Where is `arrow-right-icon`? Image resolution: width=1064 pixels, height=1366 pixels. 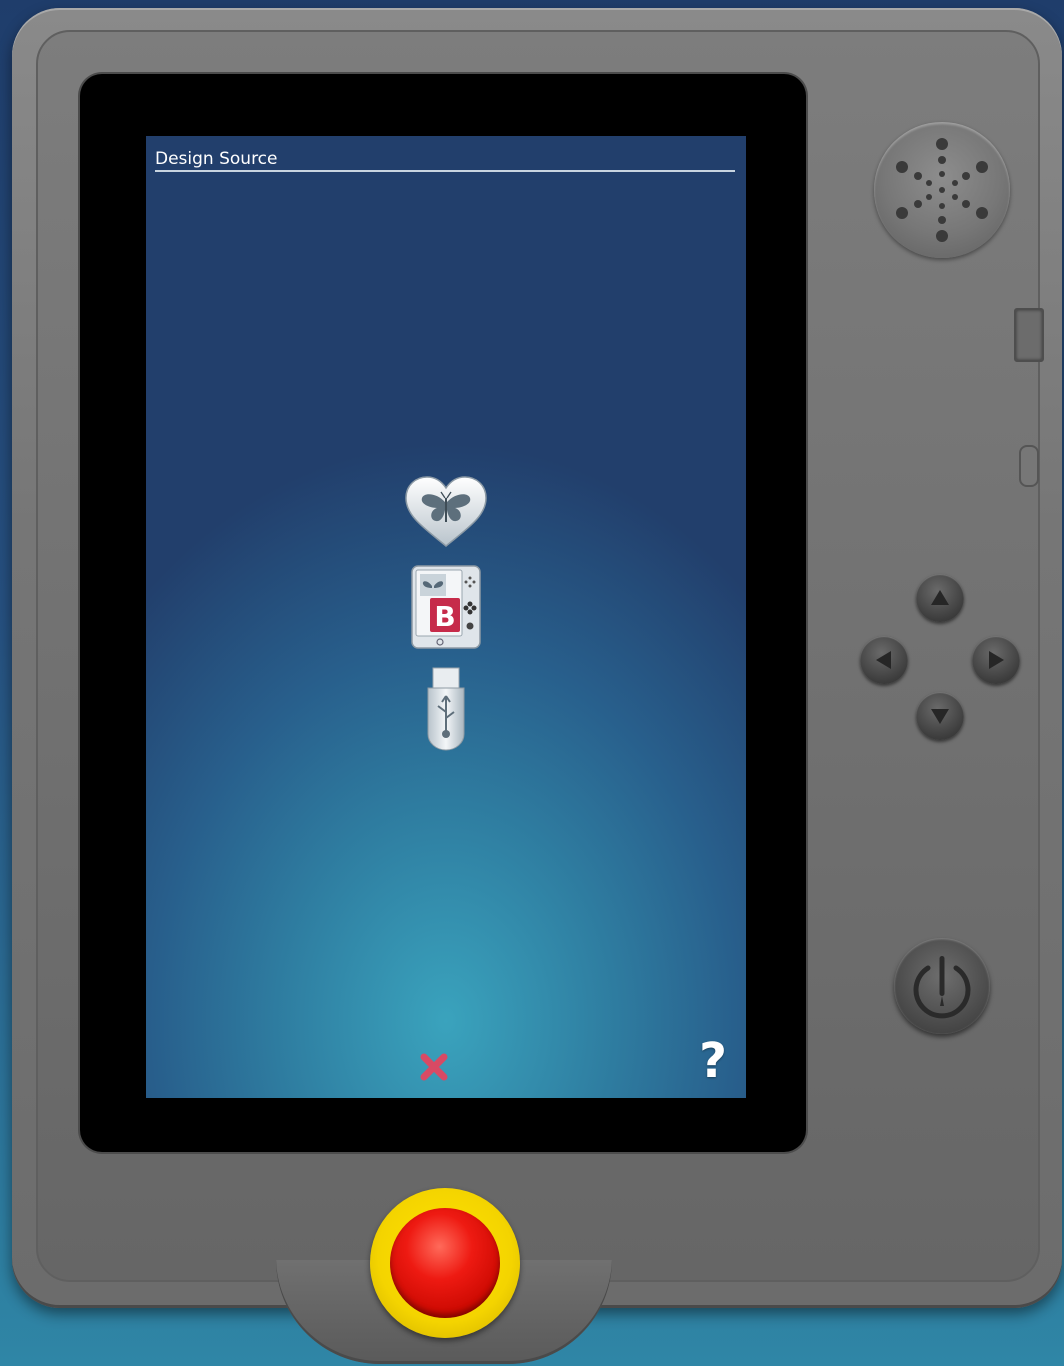 arrow-right-icon is located at coordinates (996, 660).